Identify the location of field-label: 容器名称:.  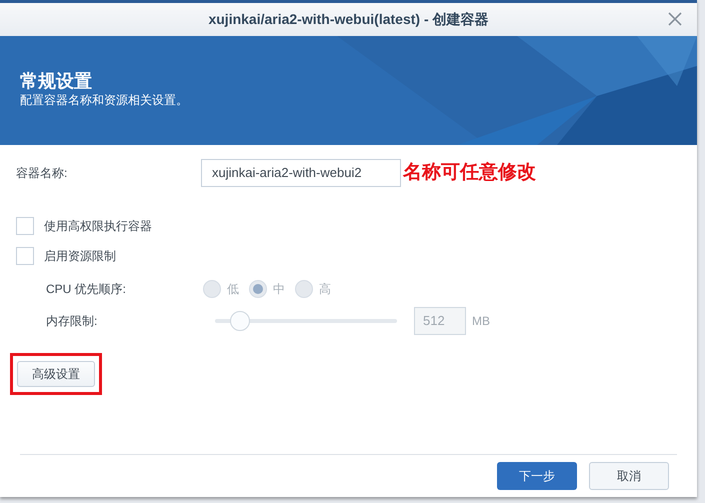
(42, 173).